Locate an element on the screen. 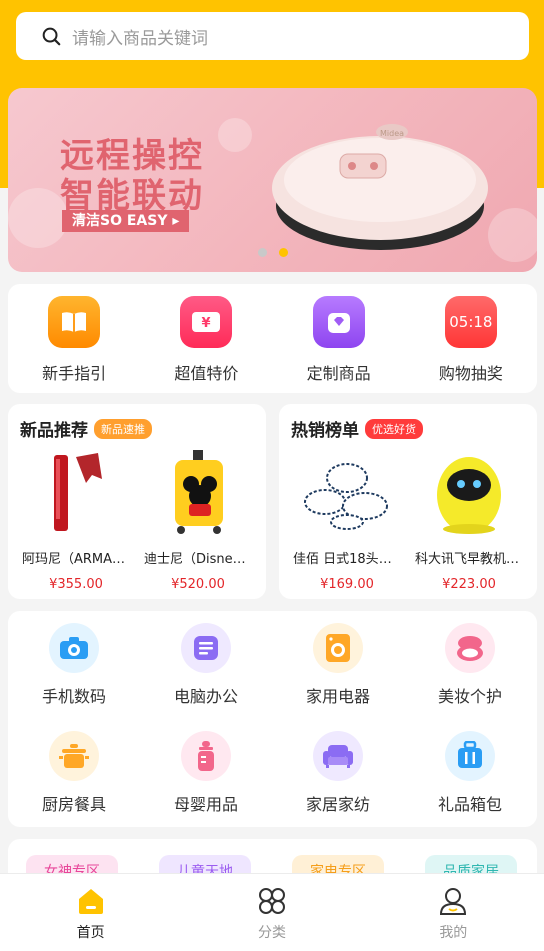 This screenshot has width=544, height=951. tab-category: 分类 is located at coordinates (271, 912).